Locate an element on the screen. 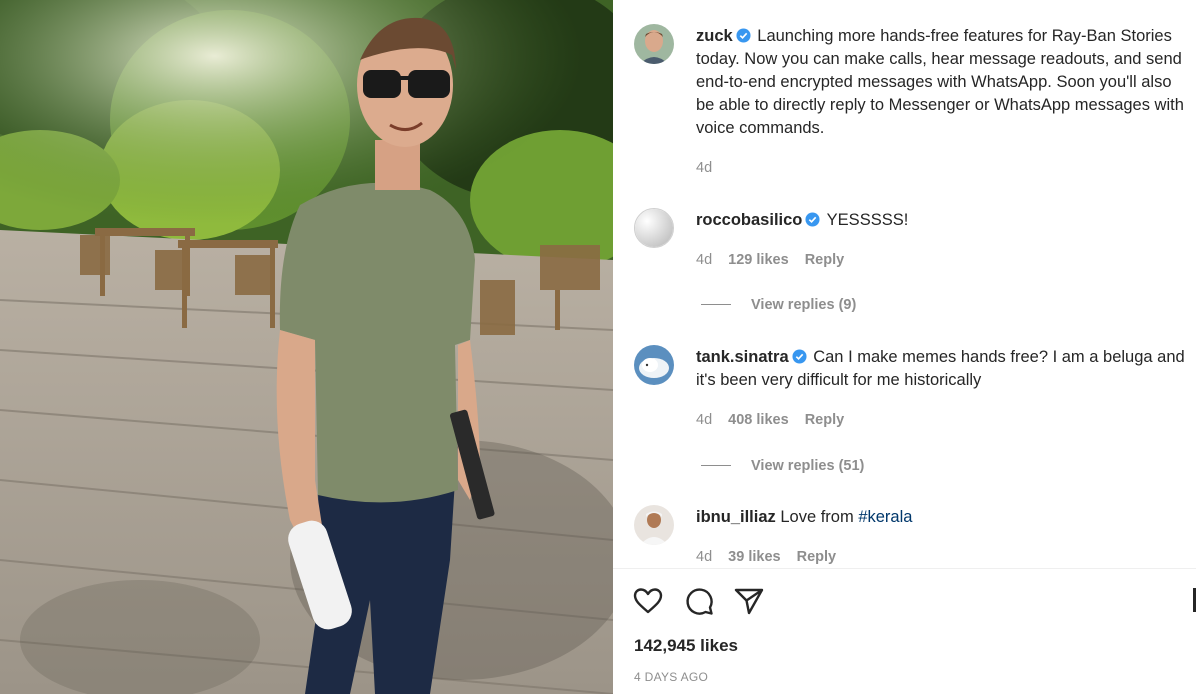 The image size is (1196, 694). view-replies-button: View replies (9) is located at coordinates (778, 305).